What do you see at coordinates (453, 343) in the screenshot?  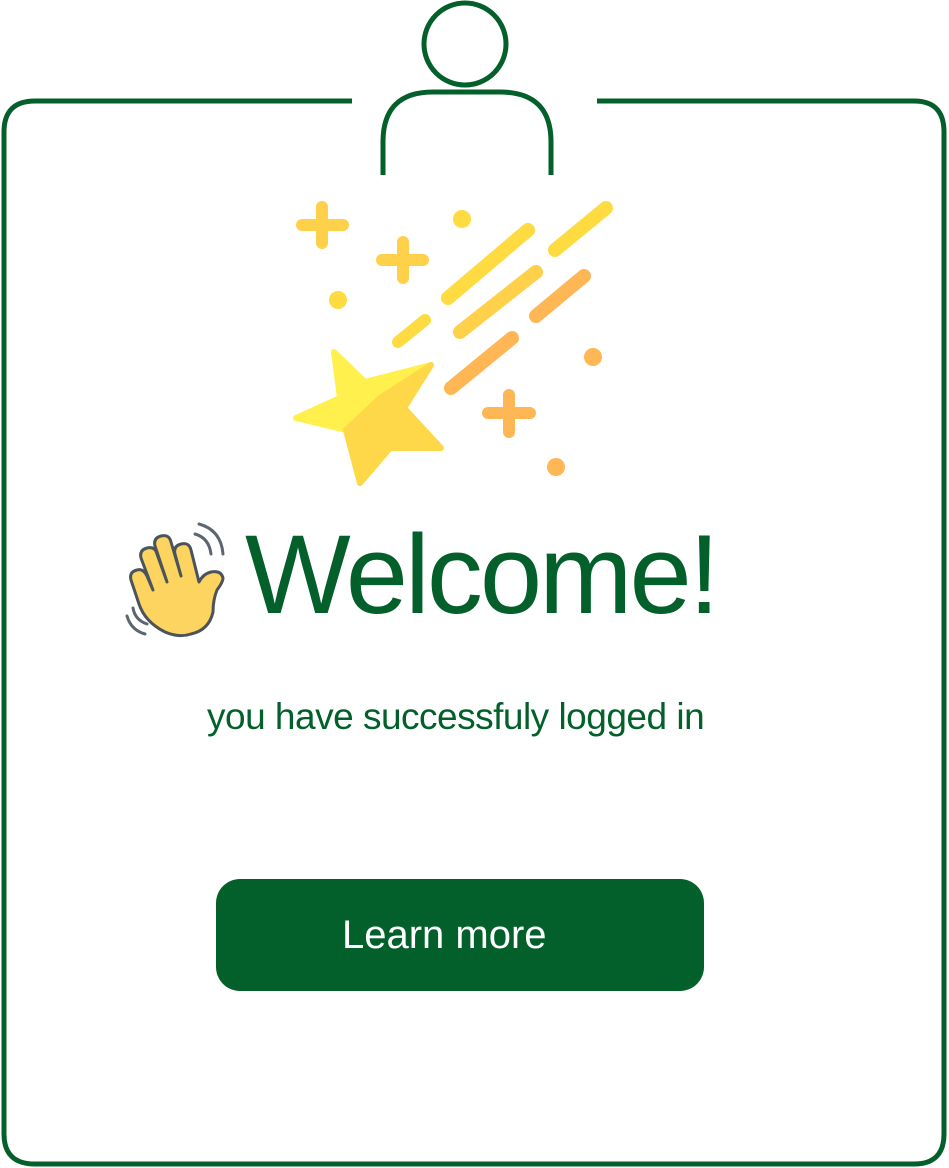 I see `shooting-star-icon` at bounding box center [453, 343].